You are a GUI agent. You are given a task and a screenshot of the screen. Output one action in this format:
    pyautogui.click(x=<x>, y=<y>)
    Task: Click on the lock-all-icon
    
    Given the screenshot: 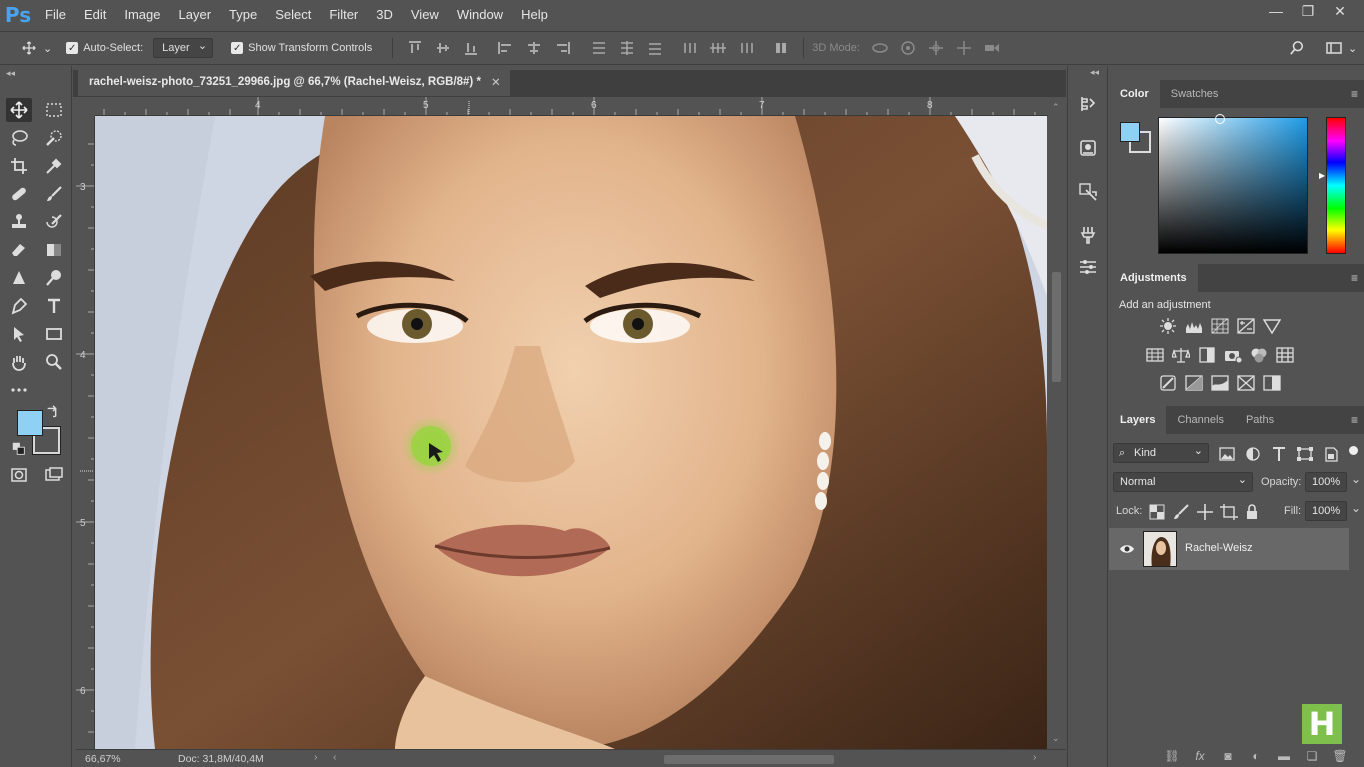 What is the action you would take?
    pyautogui.click(x=1252, y=512)
    